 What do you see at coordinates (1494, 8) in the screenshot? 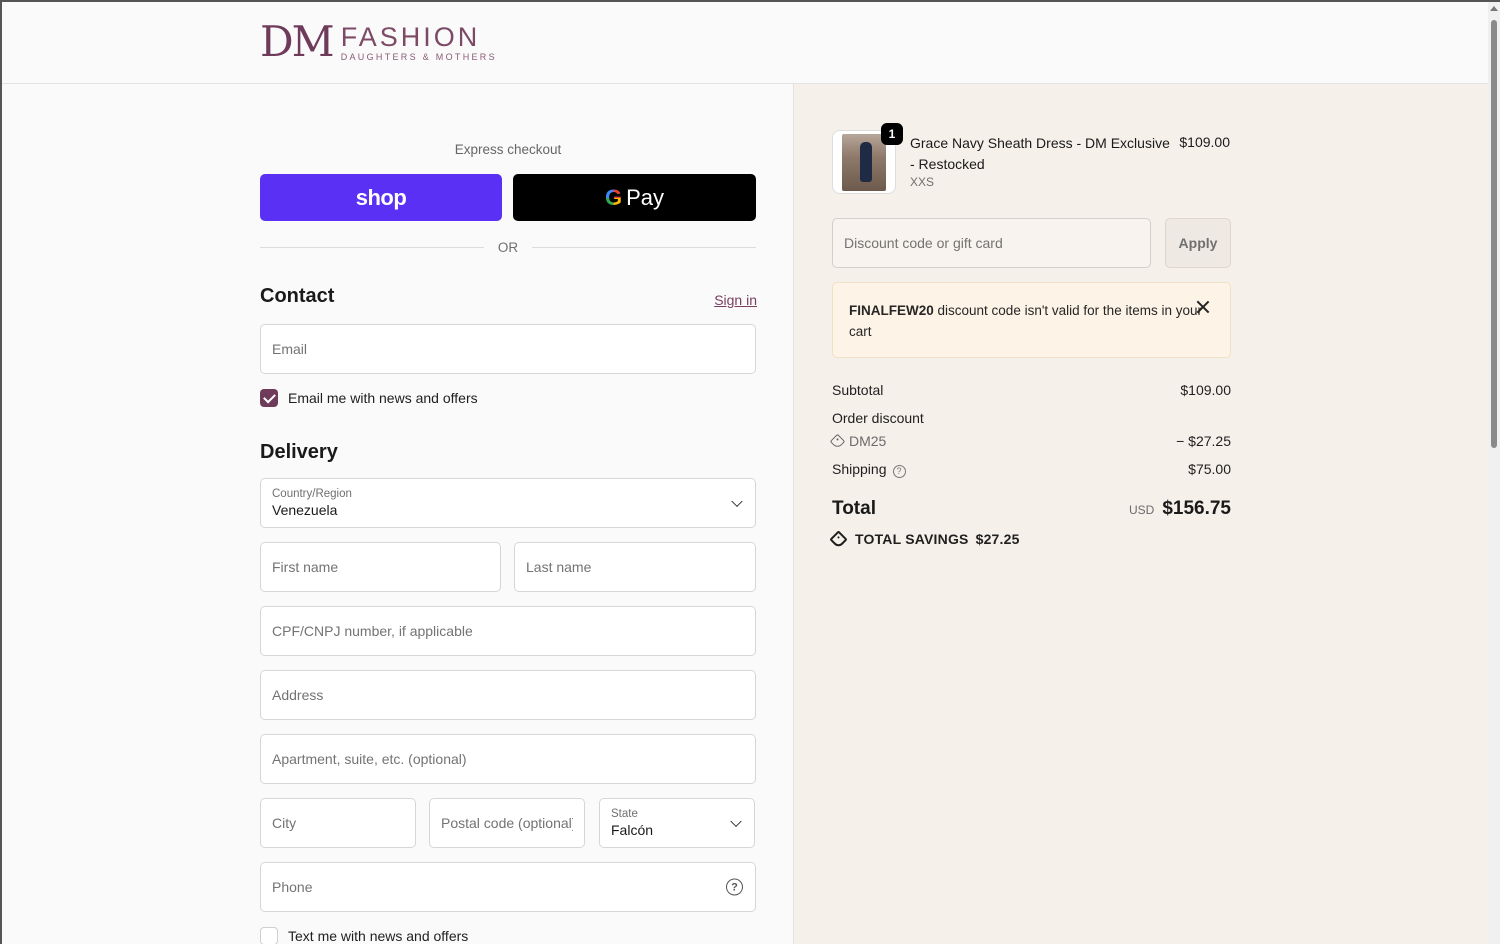
I see `scroll-up-arrow-icon` at bounding box center [1494, 8].